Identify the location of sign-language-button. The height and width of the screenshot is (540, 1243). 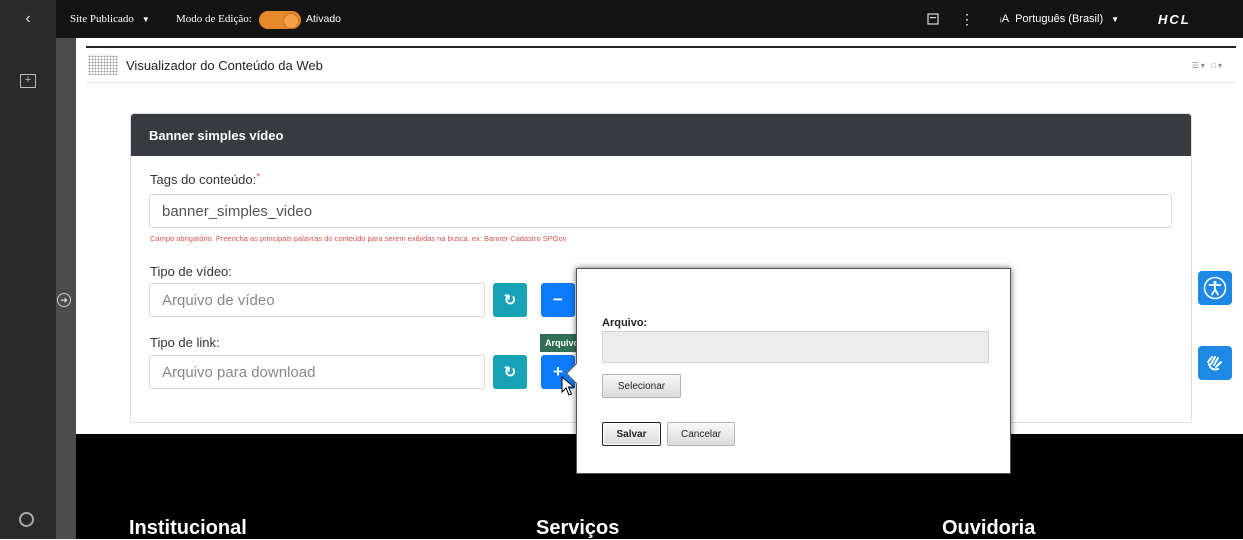
(1215, 363).